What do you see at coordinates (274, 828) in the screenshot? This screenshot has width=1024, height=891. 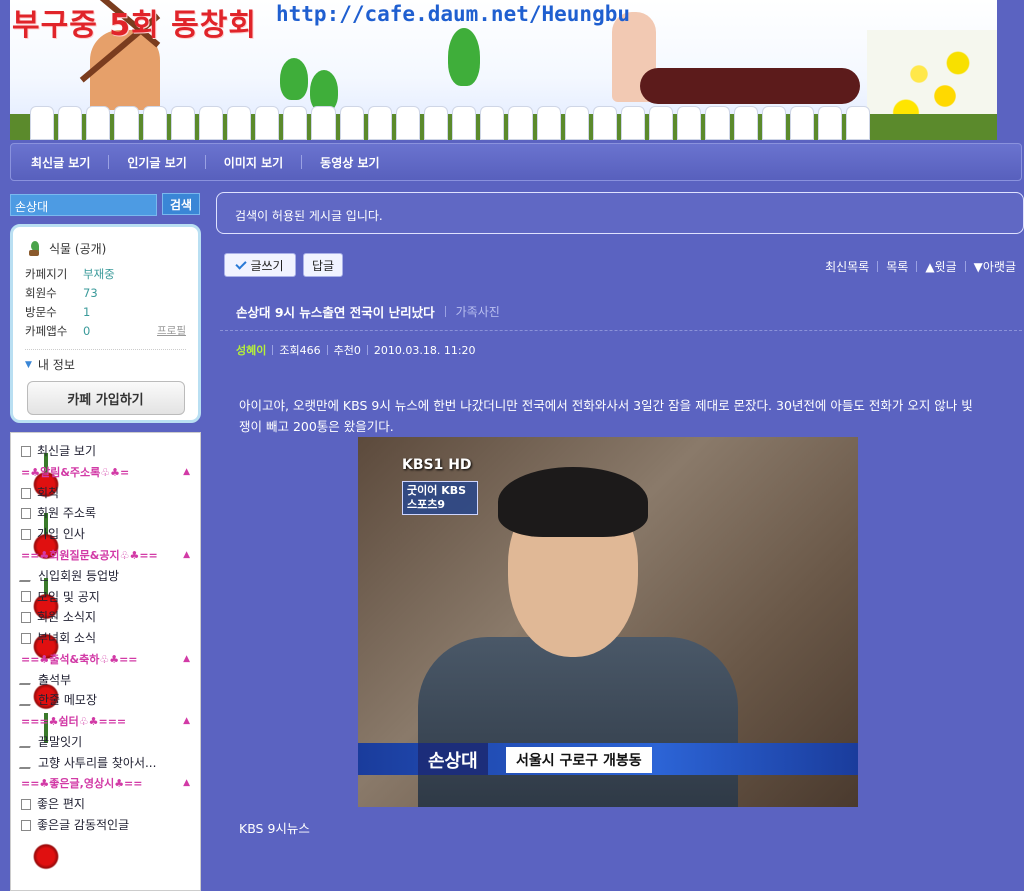 I see `photo-caption: KBS 9시뉴스` at bounding box center [274, 828].